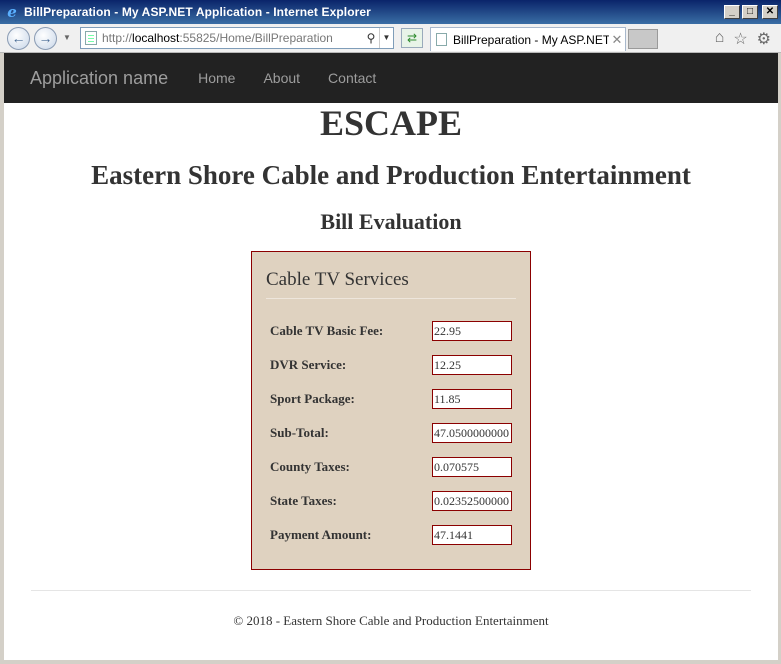  Describe the element at coordinates (303, 500) in the screenshot. I see `bill-label: State Taxes:` at that location.